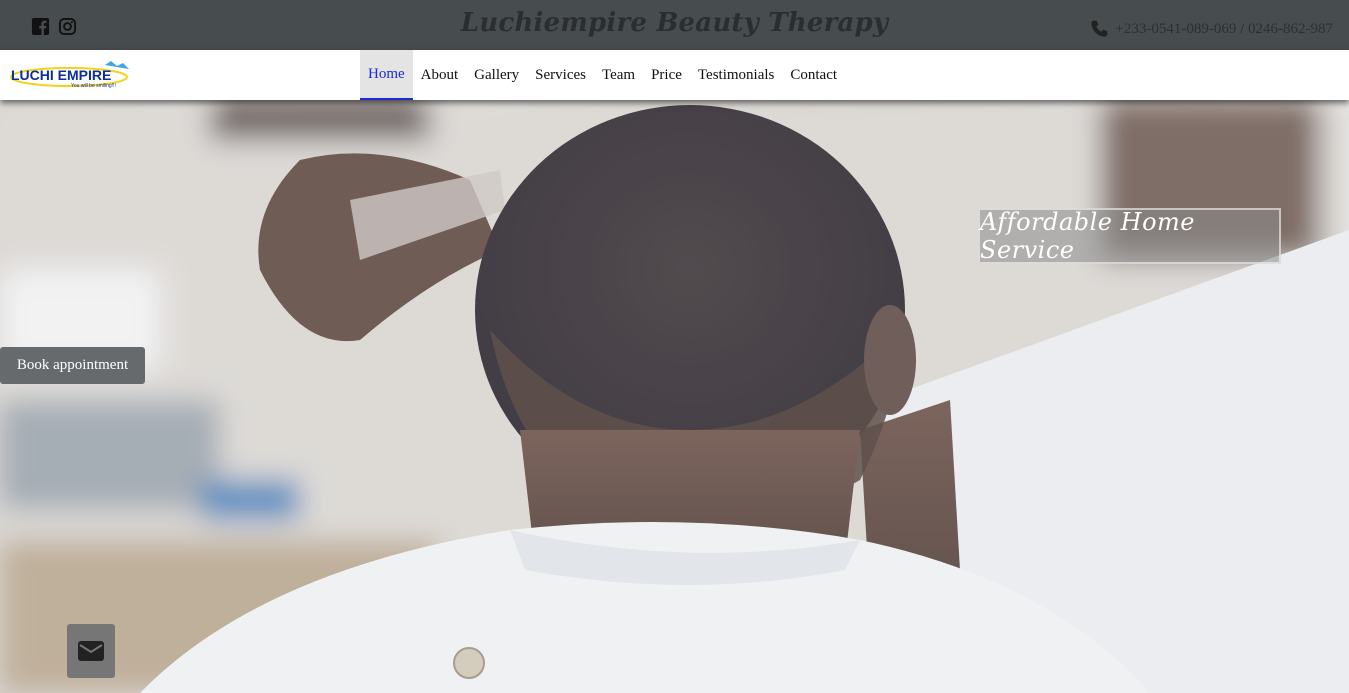 The height and width of the screenshot is (693, 1349). I want to click on nav-team: Team, so click(618, 75).